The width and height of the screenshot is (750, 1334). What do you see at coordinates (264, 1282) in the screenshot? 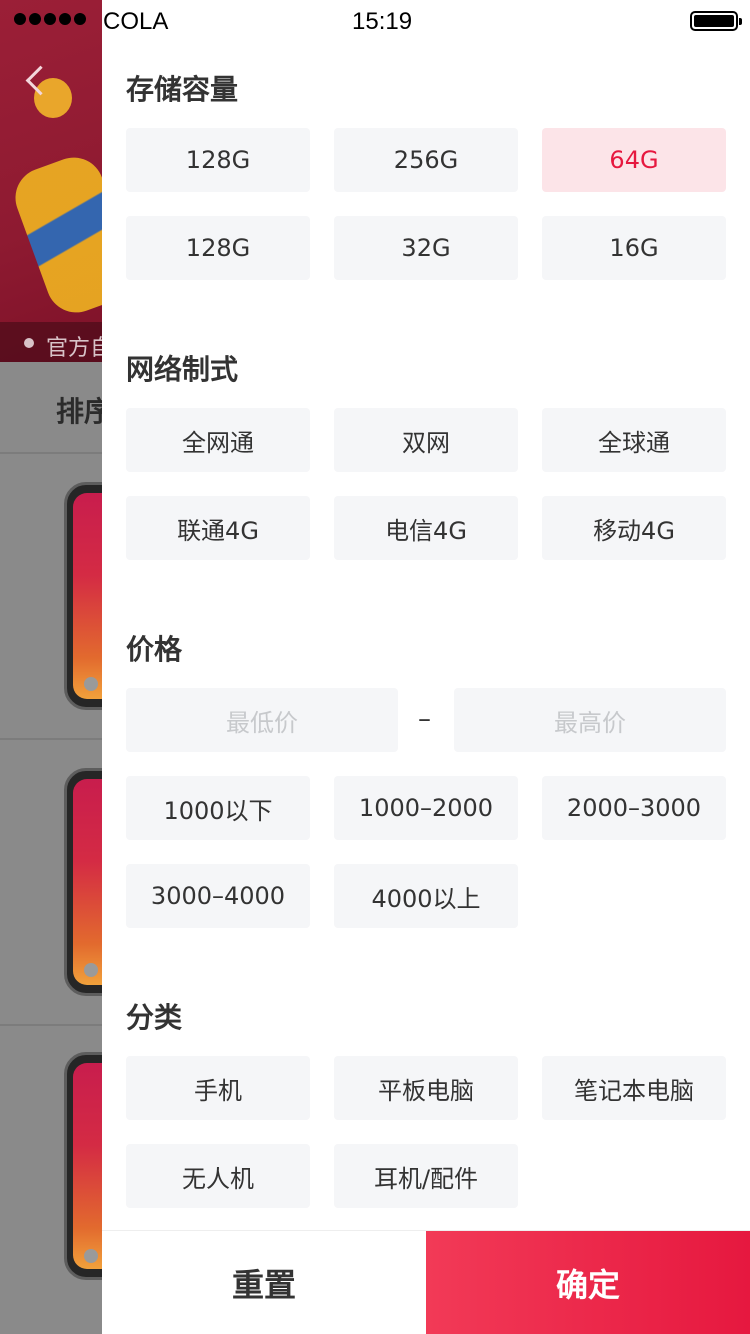
I see `reset-button: 重置` at bounding box center [264, 1282].